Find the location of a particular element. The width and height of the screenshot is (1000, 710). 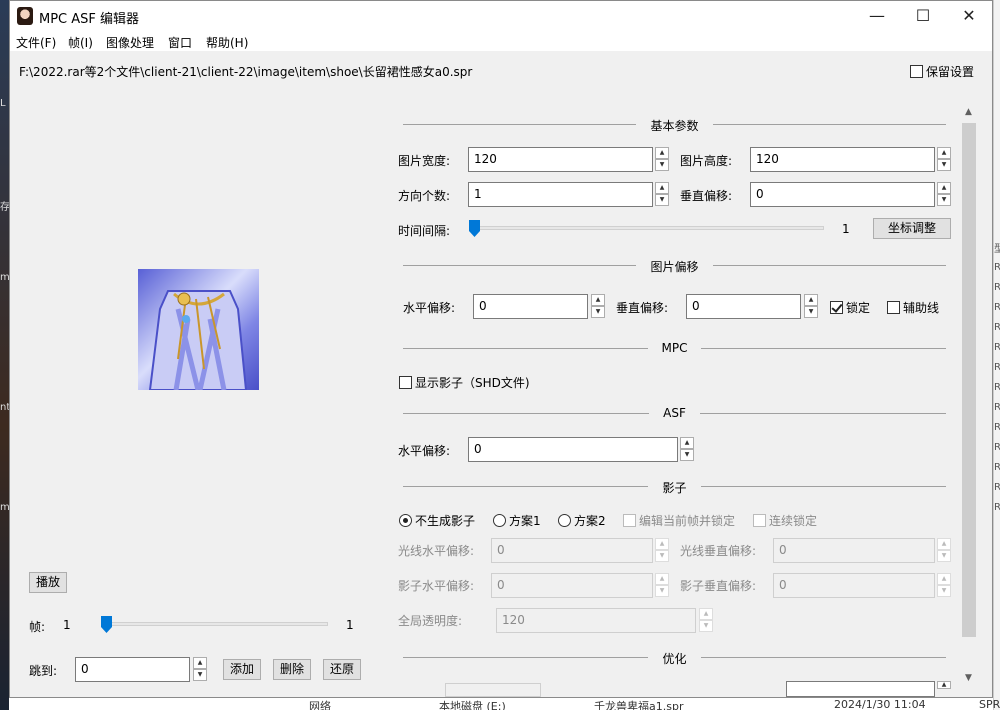

add-button: 添加 is located at coordinates (242, 669).